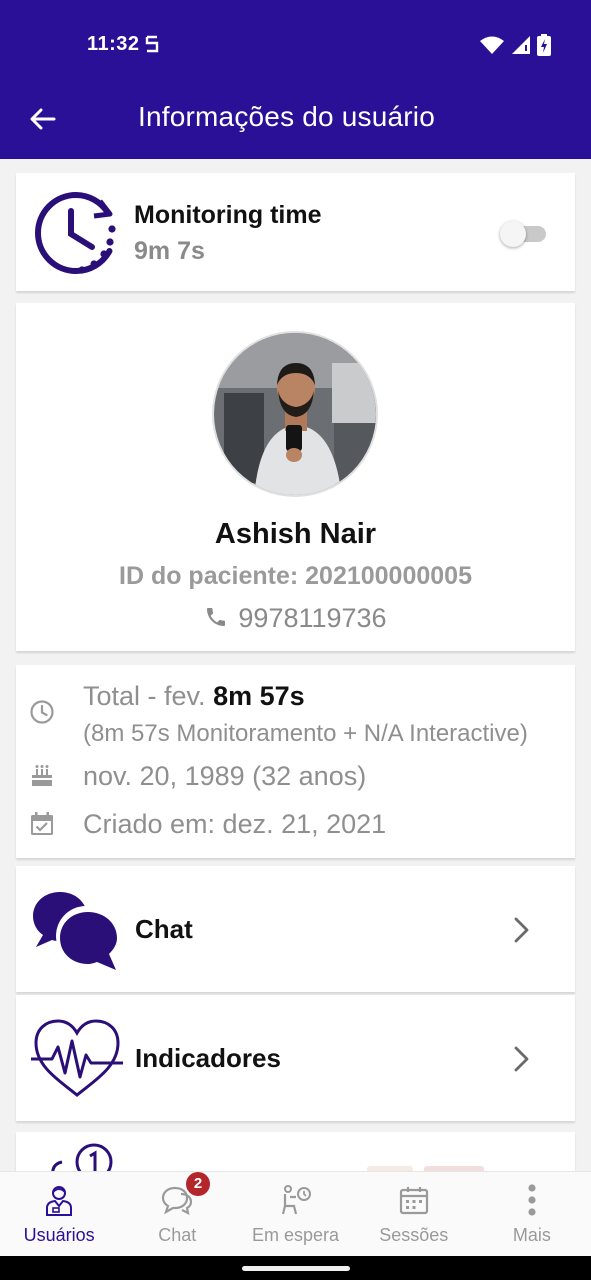 The height and width of the screenshot is (1280, 591). I want to click on total-value: 8m 57s, so click(259, 696).